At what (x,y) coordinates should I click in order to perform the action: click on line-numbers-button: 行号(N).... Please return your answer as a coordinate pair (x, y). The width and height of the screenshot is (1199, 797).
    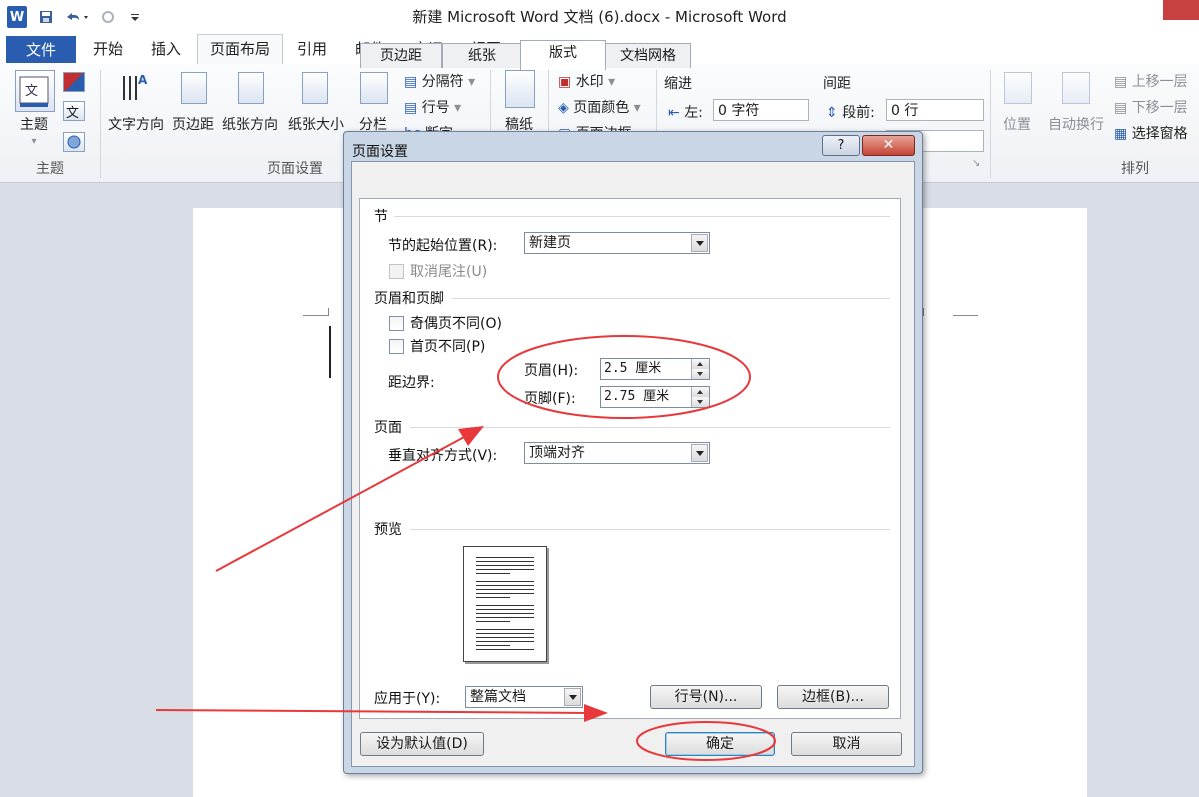
    Looking at the image, I should click on (706, 697).